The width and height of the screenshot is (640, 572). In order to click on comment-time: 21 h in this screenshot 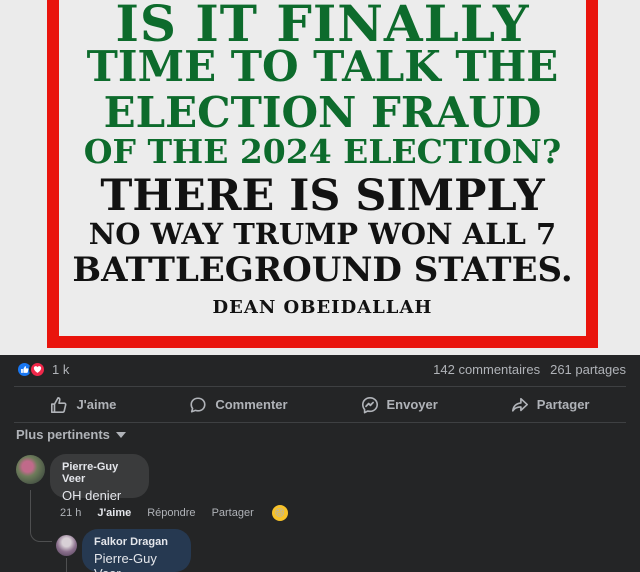, I will do `click(70, 513)`.